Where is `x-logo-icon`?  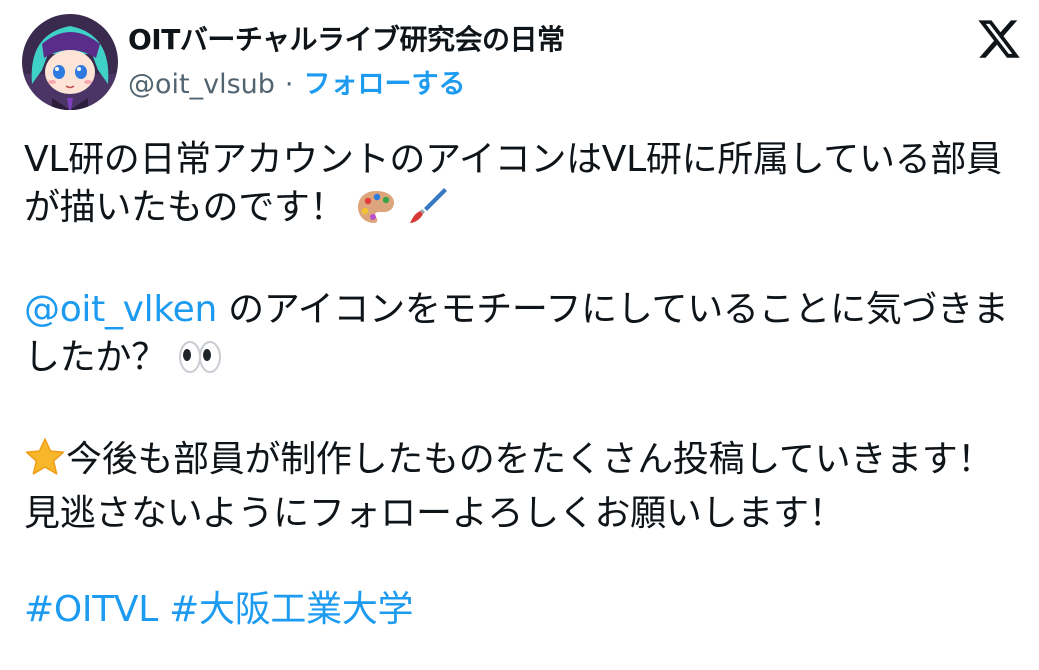
x-logo-icon is located at coordinates (999, 39).